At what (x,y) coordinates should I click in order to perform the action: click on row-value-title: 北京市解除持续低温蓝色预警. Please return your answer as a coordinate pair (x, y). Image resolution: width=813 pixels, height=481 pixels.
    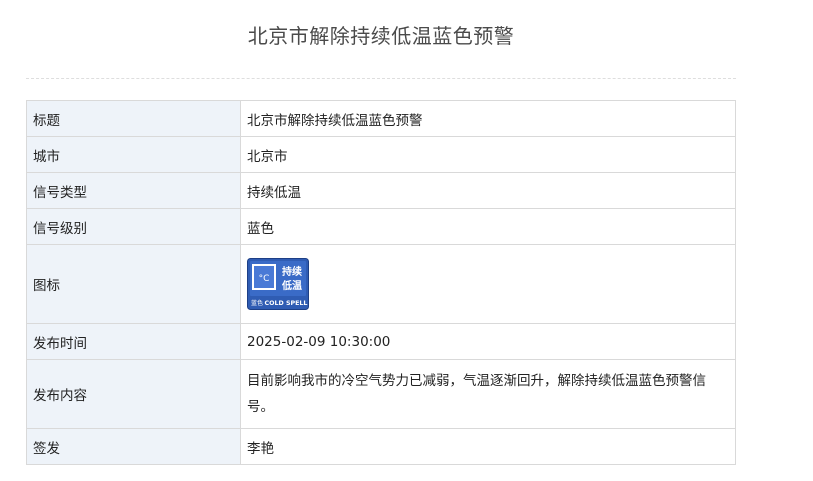
    Looking at the image, I should click on (488, 118).